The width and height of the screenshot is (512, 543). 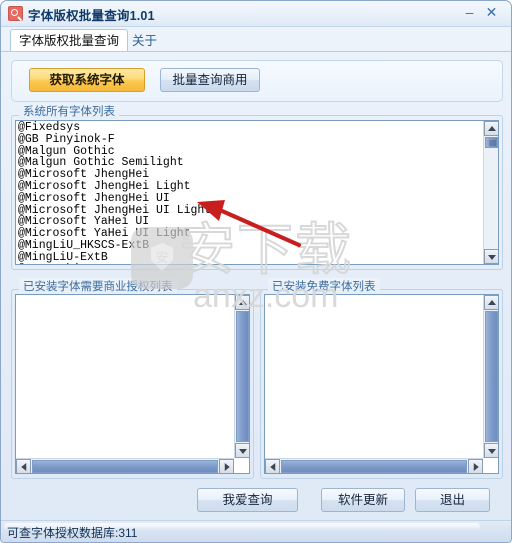 What do you see at coordinates (256, 531) in the screenshot?
I see `status-bar: 可查字体授权数据库:311` at bounding box center [256, 531].